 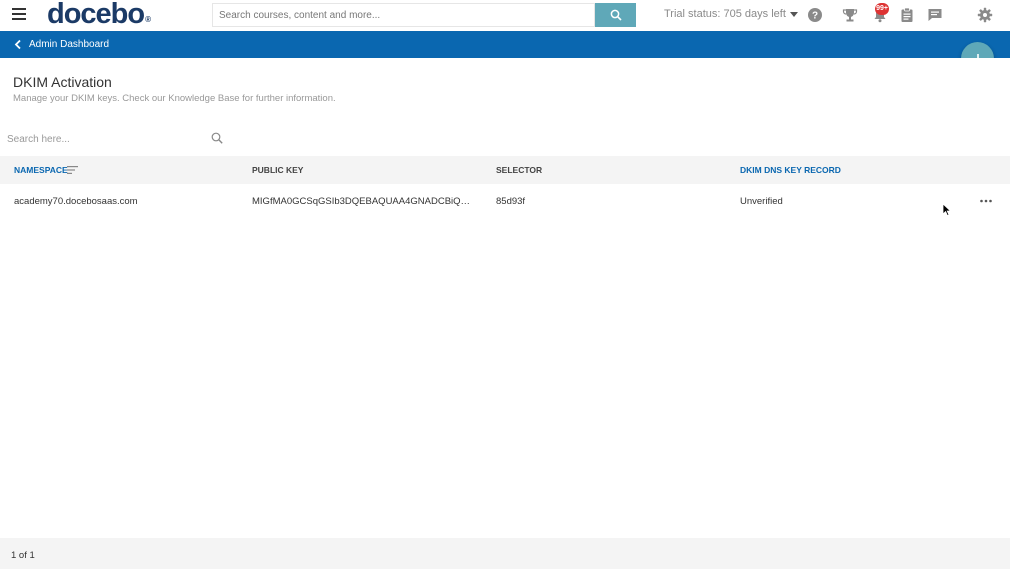 I want to click on global-search-button, so click(x=615, y=15).